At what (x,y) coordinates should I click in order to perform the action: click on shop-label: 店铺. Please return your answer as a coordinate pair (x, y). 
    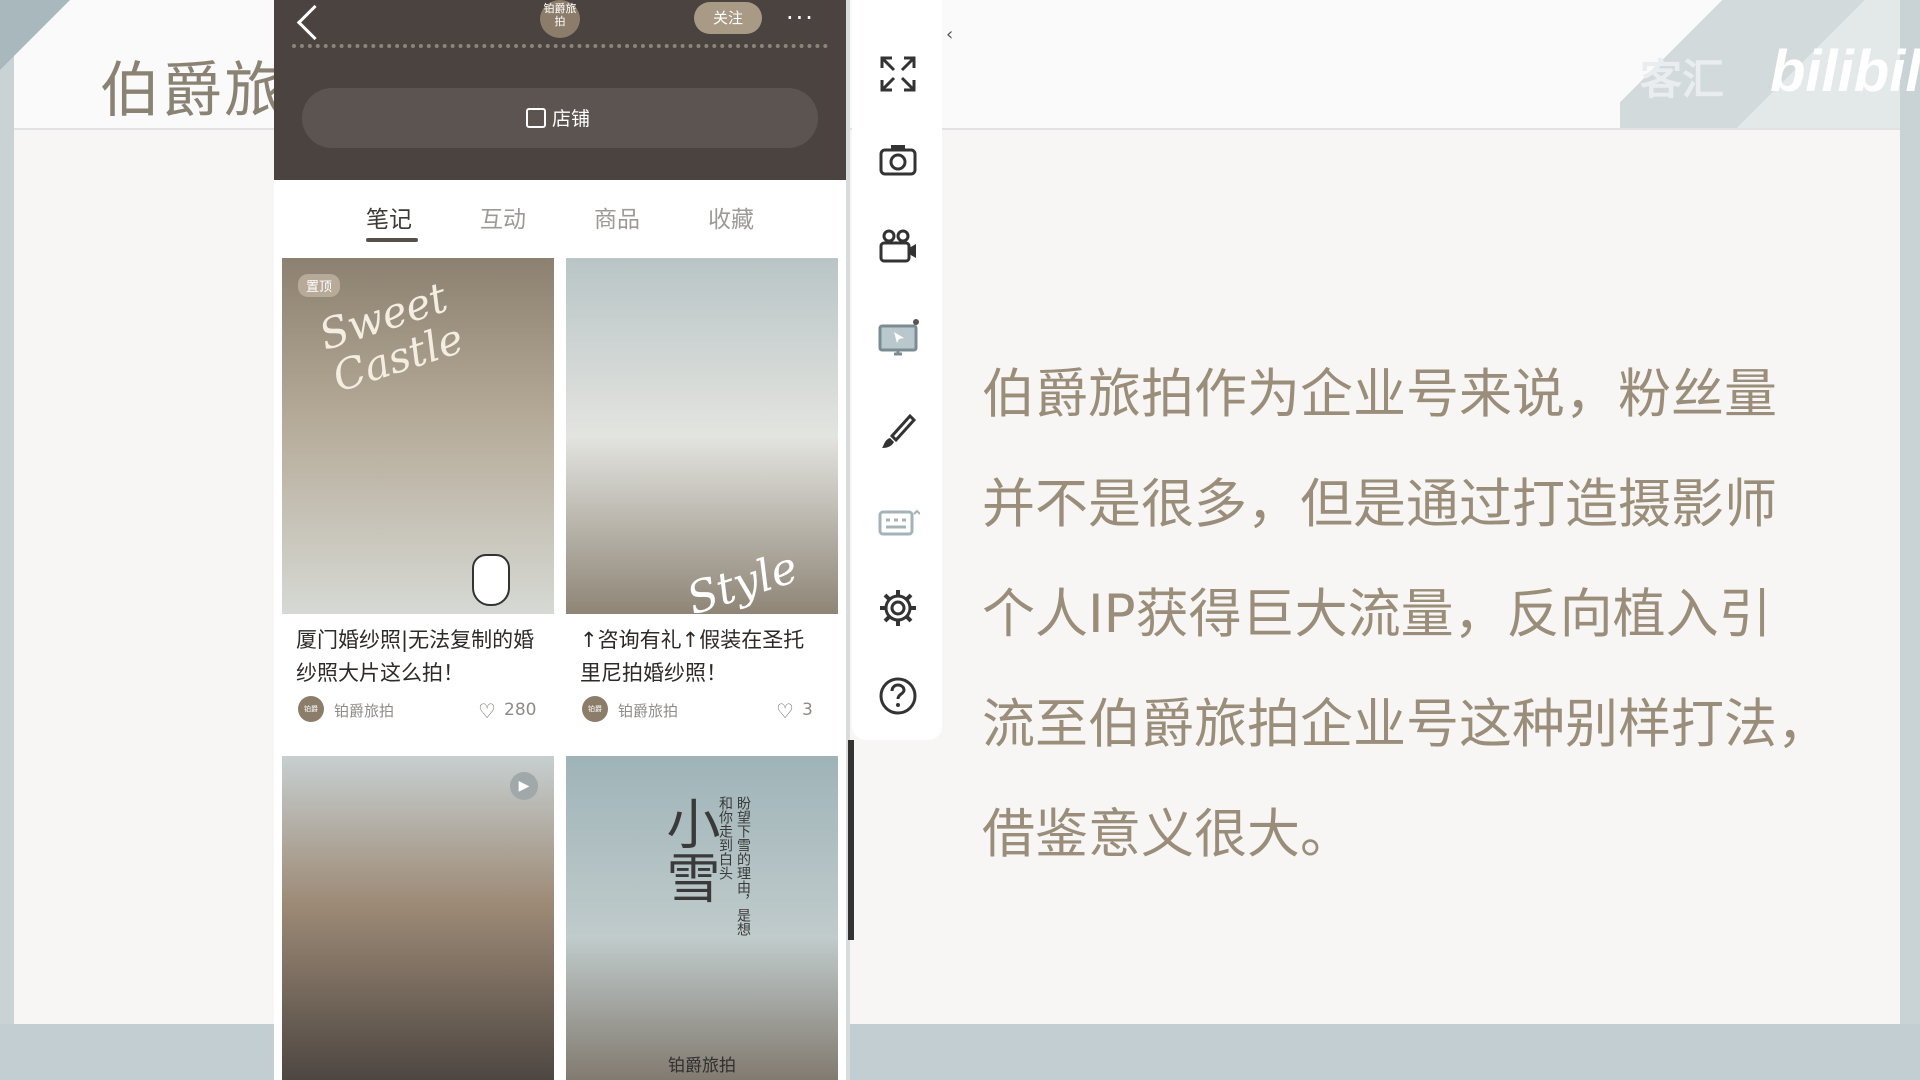
    Looking at the image, I should click on (571, 119).